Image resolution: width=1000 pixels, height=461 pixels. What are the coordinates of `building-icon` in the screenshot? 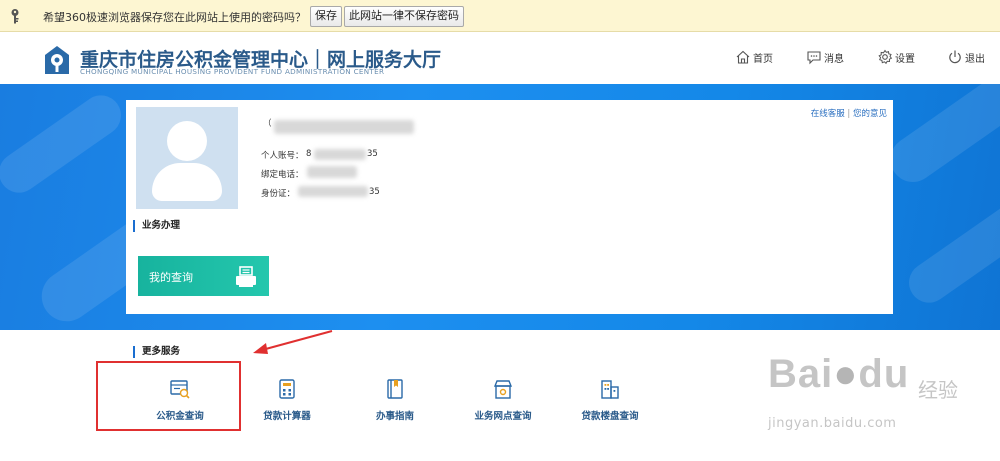 It's located at (610, 389).